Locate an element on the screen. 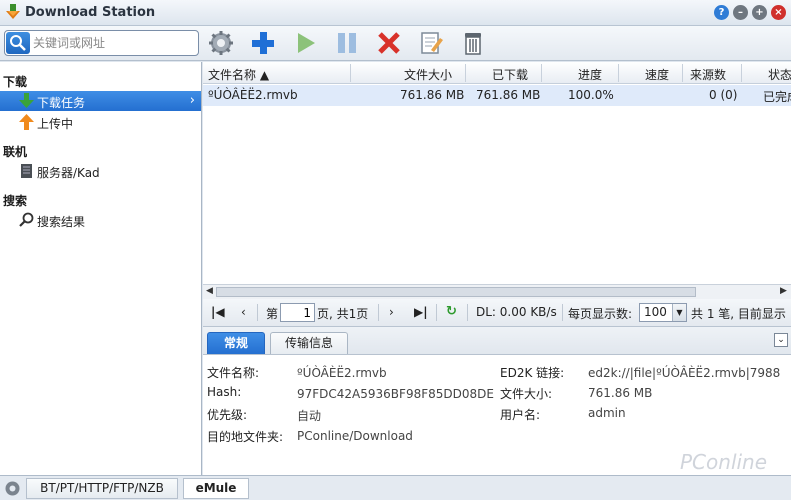  column-header-progress: 进度 is located at coordinates (590, 74).